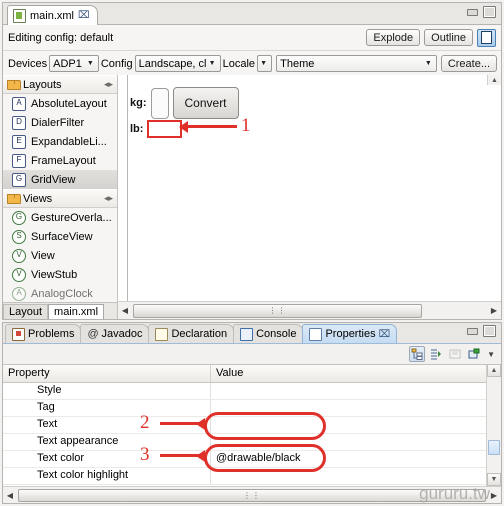  What do you see at coordinates (74, 63) in the screenshot?
I see `devices-dropdown: ADP1 ▼` at bounding box center [74, 63].